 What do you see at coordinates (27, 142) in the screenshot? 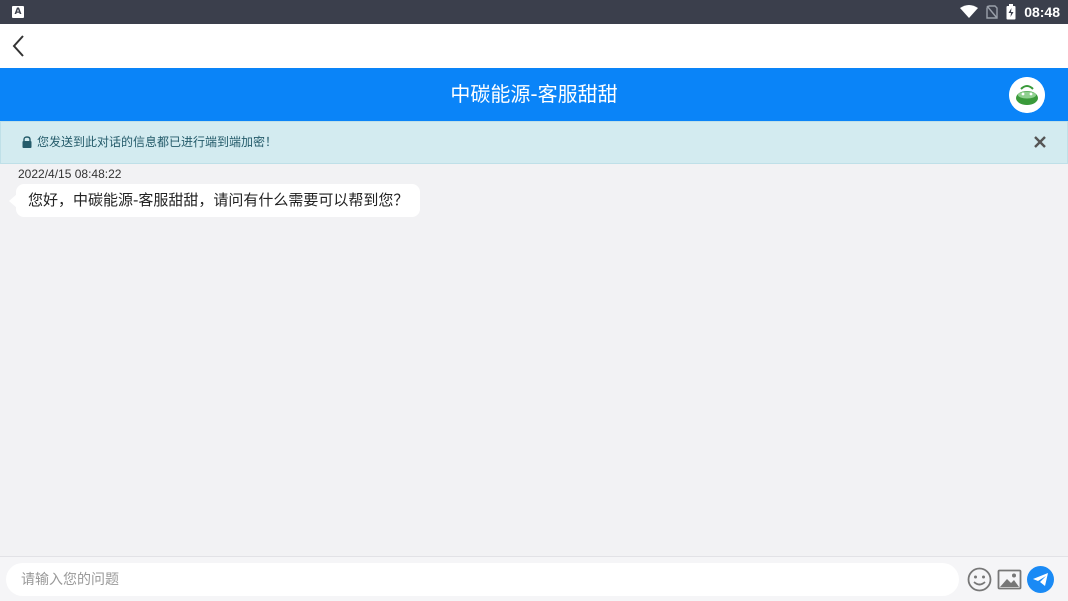
I see `lock-icon` at bounding box center [27, 142].